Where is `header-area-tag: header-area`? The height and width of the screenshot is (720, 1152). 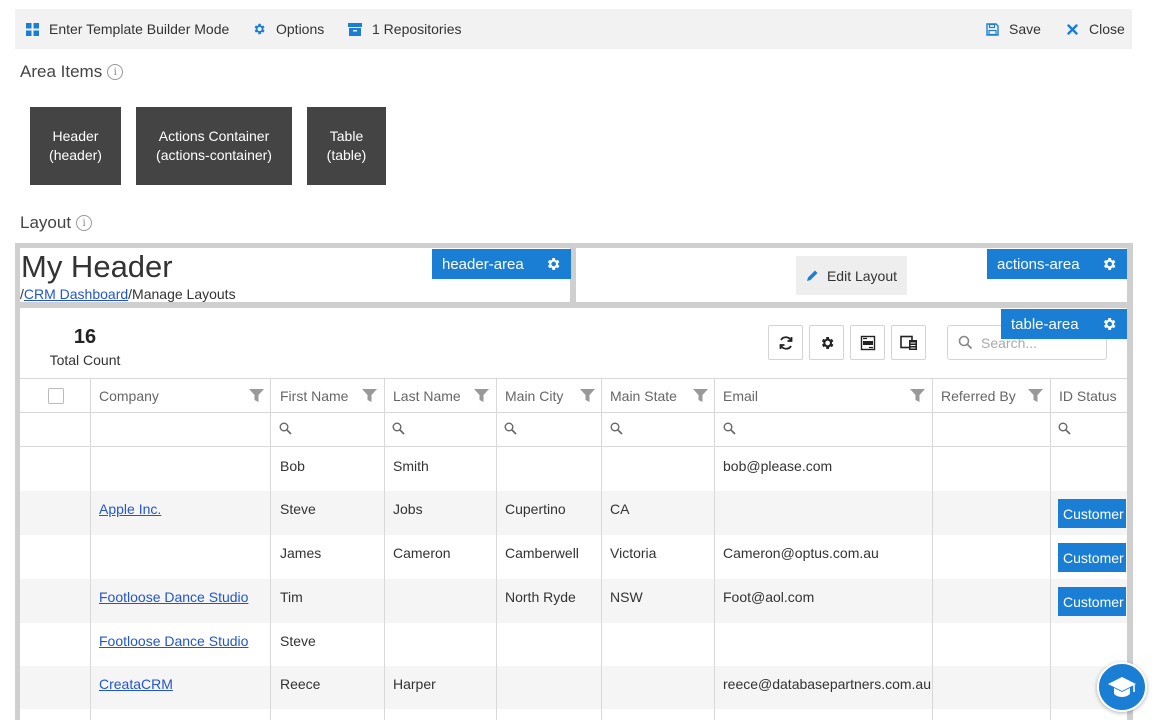 header-area-tag: header-area is located at coordinates (501, 264).